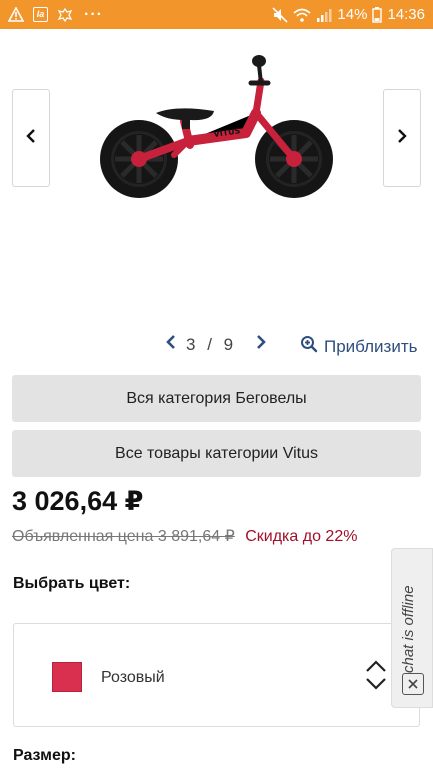 This screenshot has width=433, height=770. I want to click on color-swatch, so click(67, 677).